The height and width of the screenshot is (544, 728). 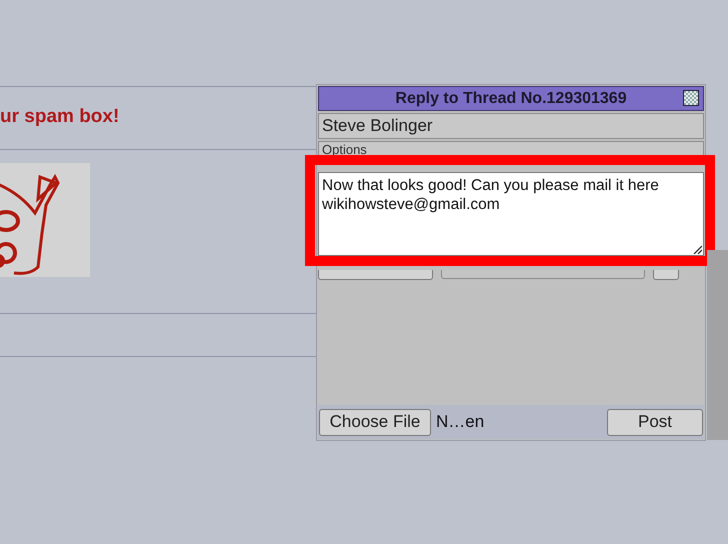 What do you see at coordinates (697, 249) in the screenshot?
I see `resize-grip-icon` at bounding box center [697, 249].